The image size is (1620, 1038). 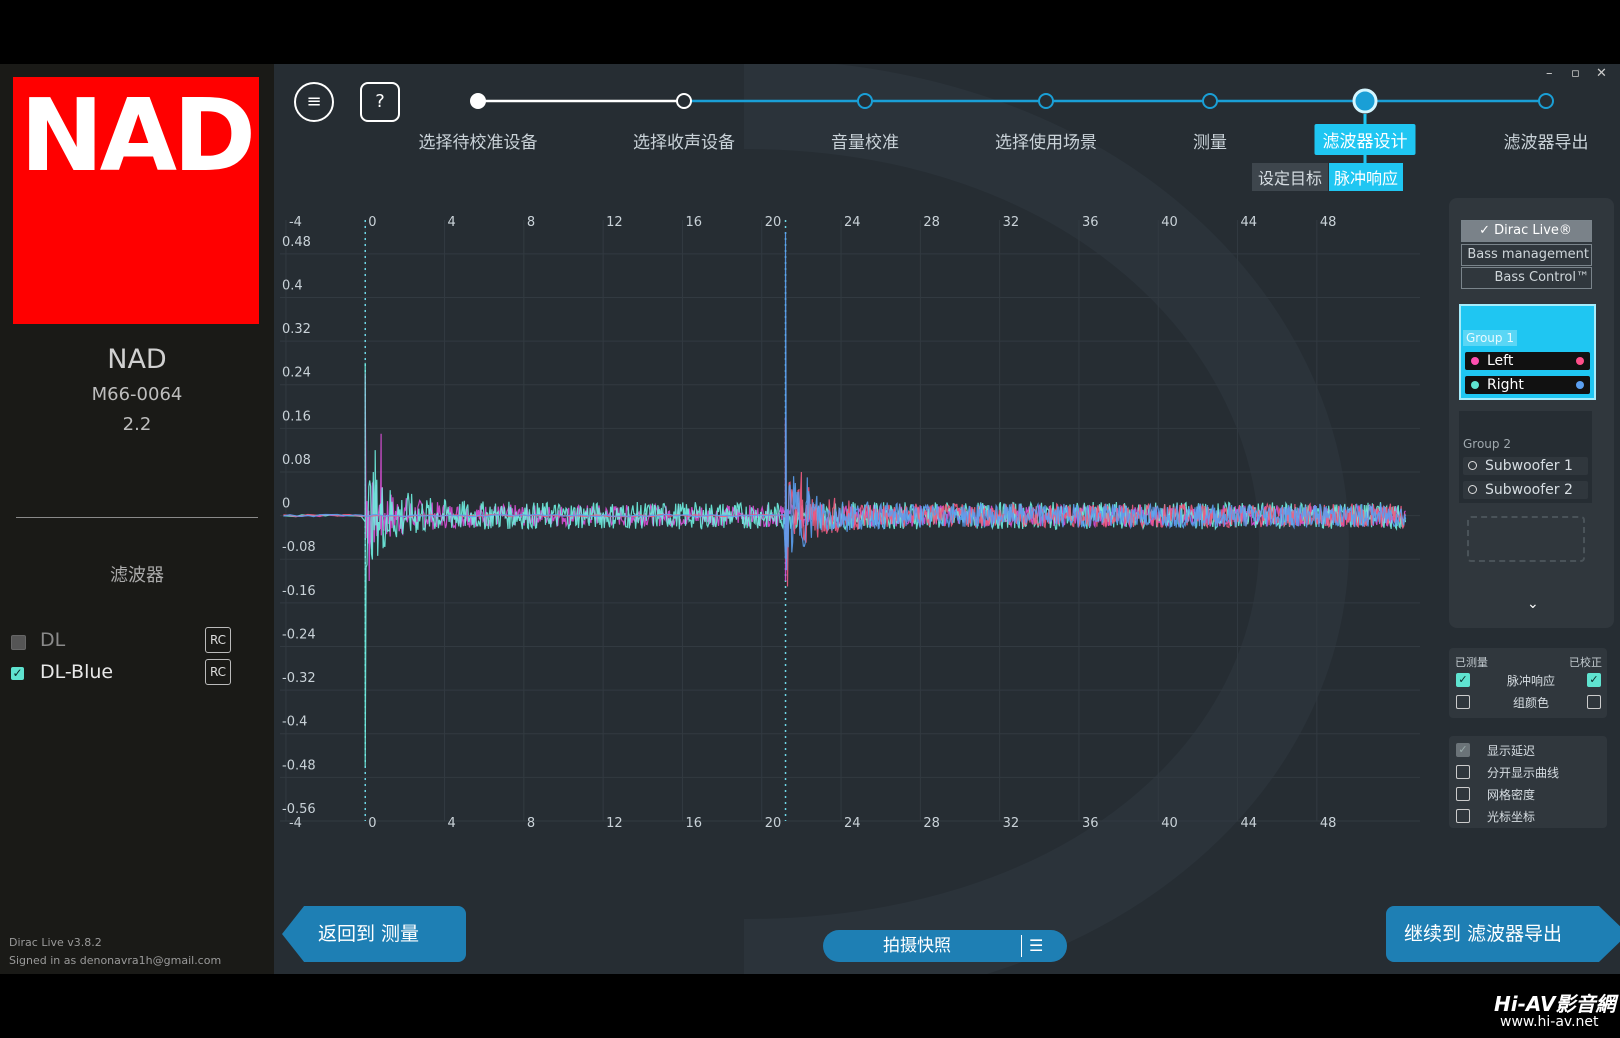 What do you see at coordinates (1463, 816) in the screenshot?
I see `cursor-coords-checkbox` at bounding box center [1463, 816].